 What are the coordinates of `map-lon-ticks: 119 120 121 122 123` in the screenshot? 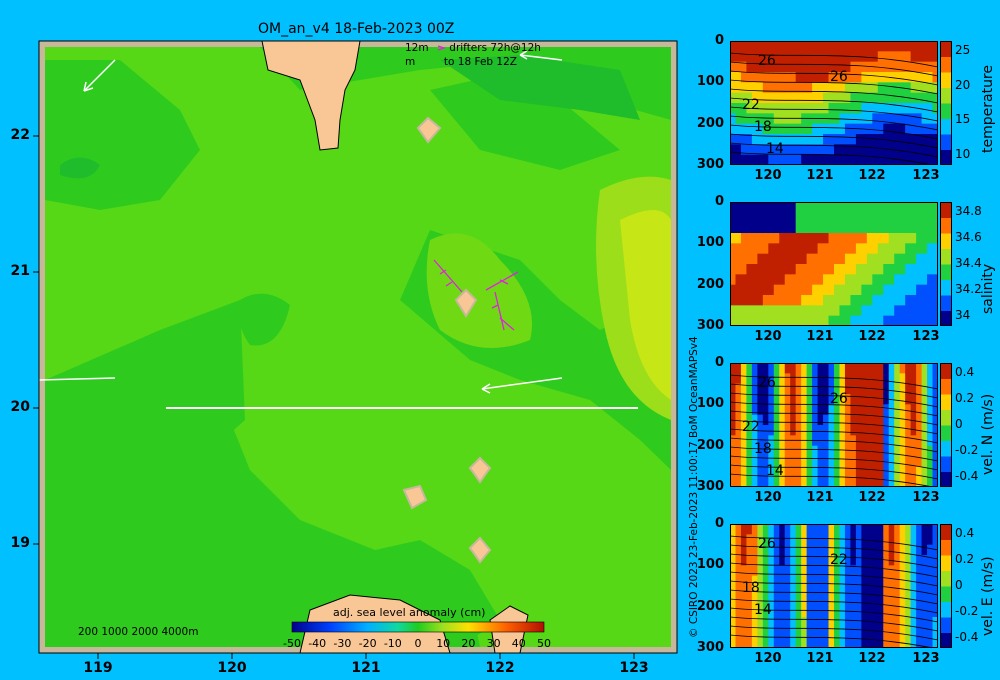 It's located at (345, 670).